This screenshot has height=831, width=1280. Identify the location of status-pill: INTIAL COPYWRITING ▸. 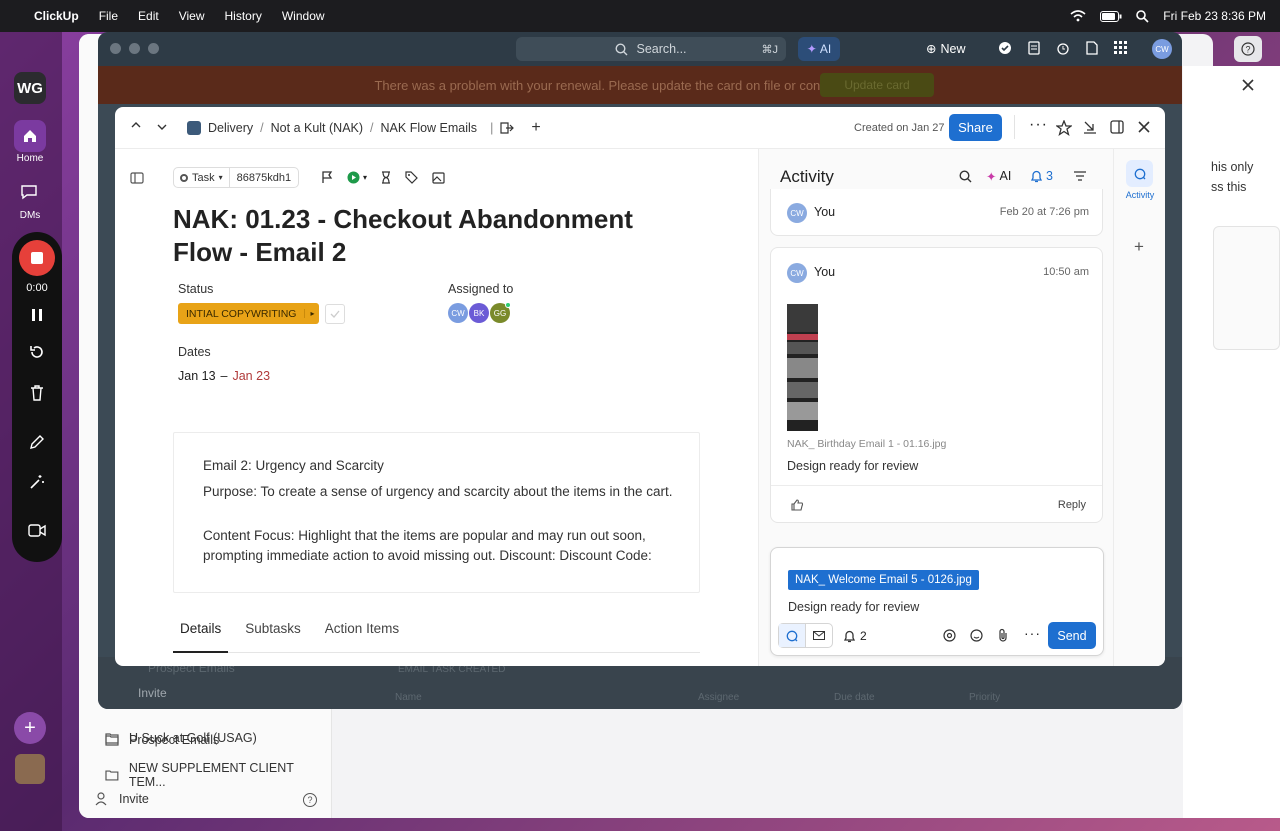
(249, 313).